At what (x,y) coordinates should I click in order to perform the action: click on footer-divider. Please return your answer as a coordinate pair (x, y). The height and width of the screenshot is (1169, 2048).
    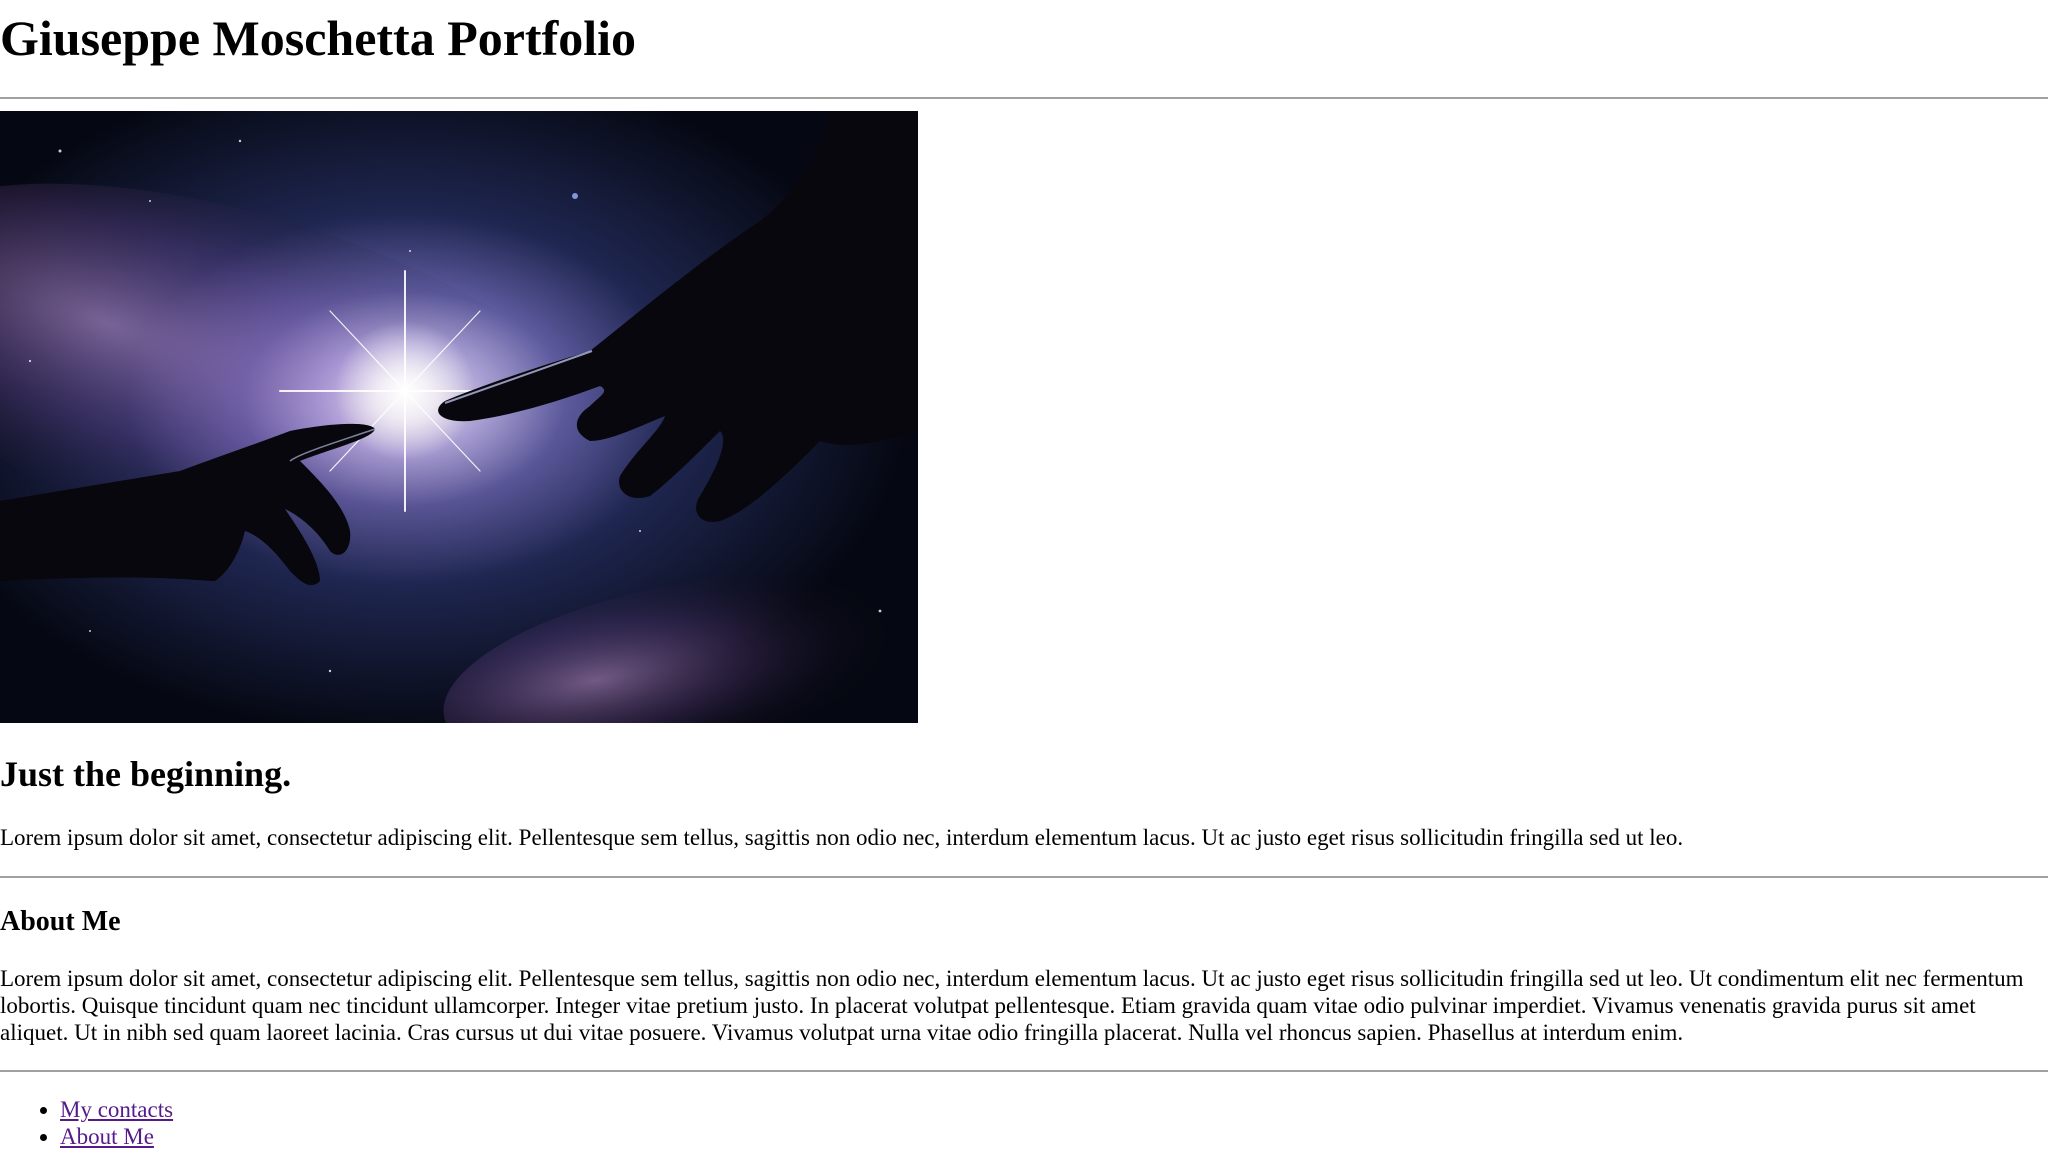
    Looking at the image, I should click on (1024, 1071).